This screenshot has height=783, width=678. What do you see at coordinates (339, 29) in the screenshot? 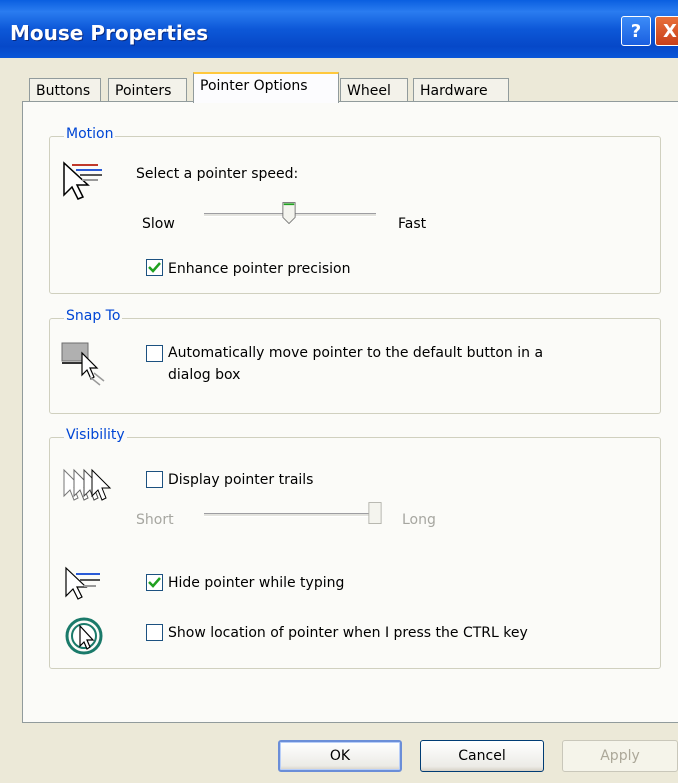
I see `title-bar: Mouse Properties ? X` at bounding box center [339, 29].